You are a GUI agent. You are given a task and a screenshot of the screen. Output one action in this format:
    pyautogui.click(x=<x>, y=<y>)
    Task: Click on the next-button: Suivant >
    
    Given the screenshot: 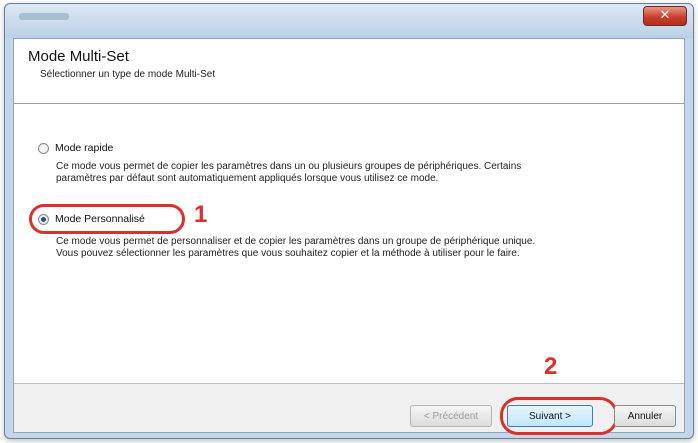 What is the action you would take?
    pyautogui.click(x=550, y=416)
    